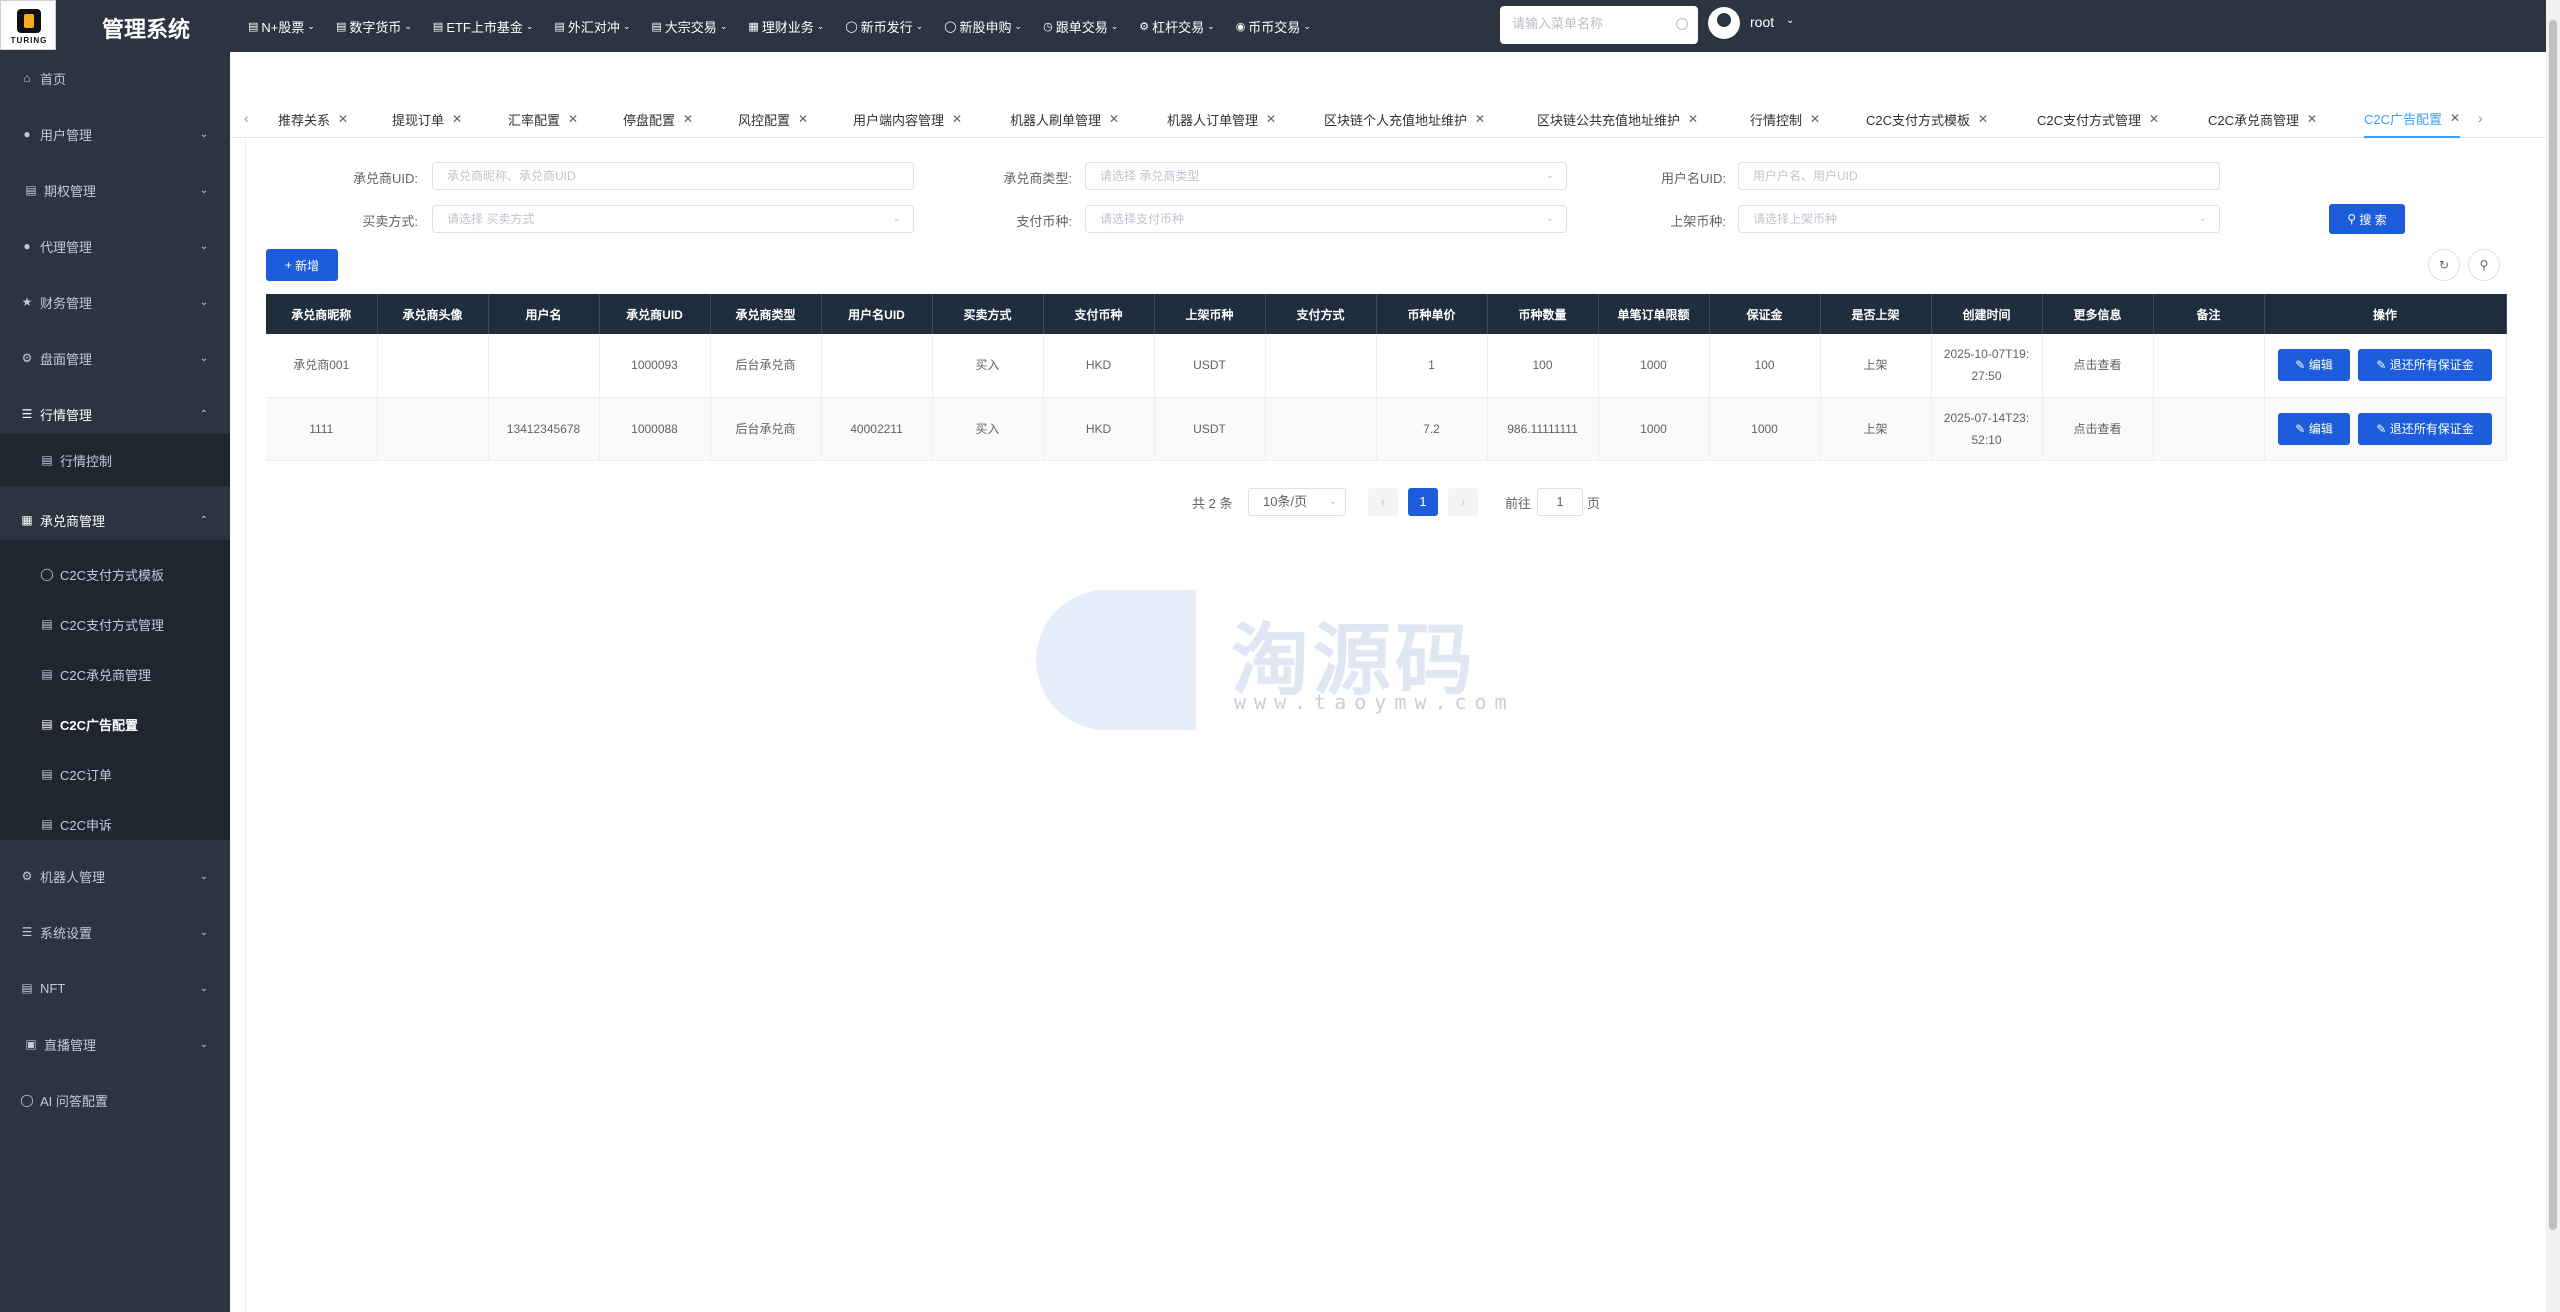 This screenshot has width=2560, height=1312. I want to click on nav-etf: ▤ ETF上市基金 ⌄, so click(483, 26).